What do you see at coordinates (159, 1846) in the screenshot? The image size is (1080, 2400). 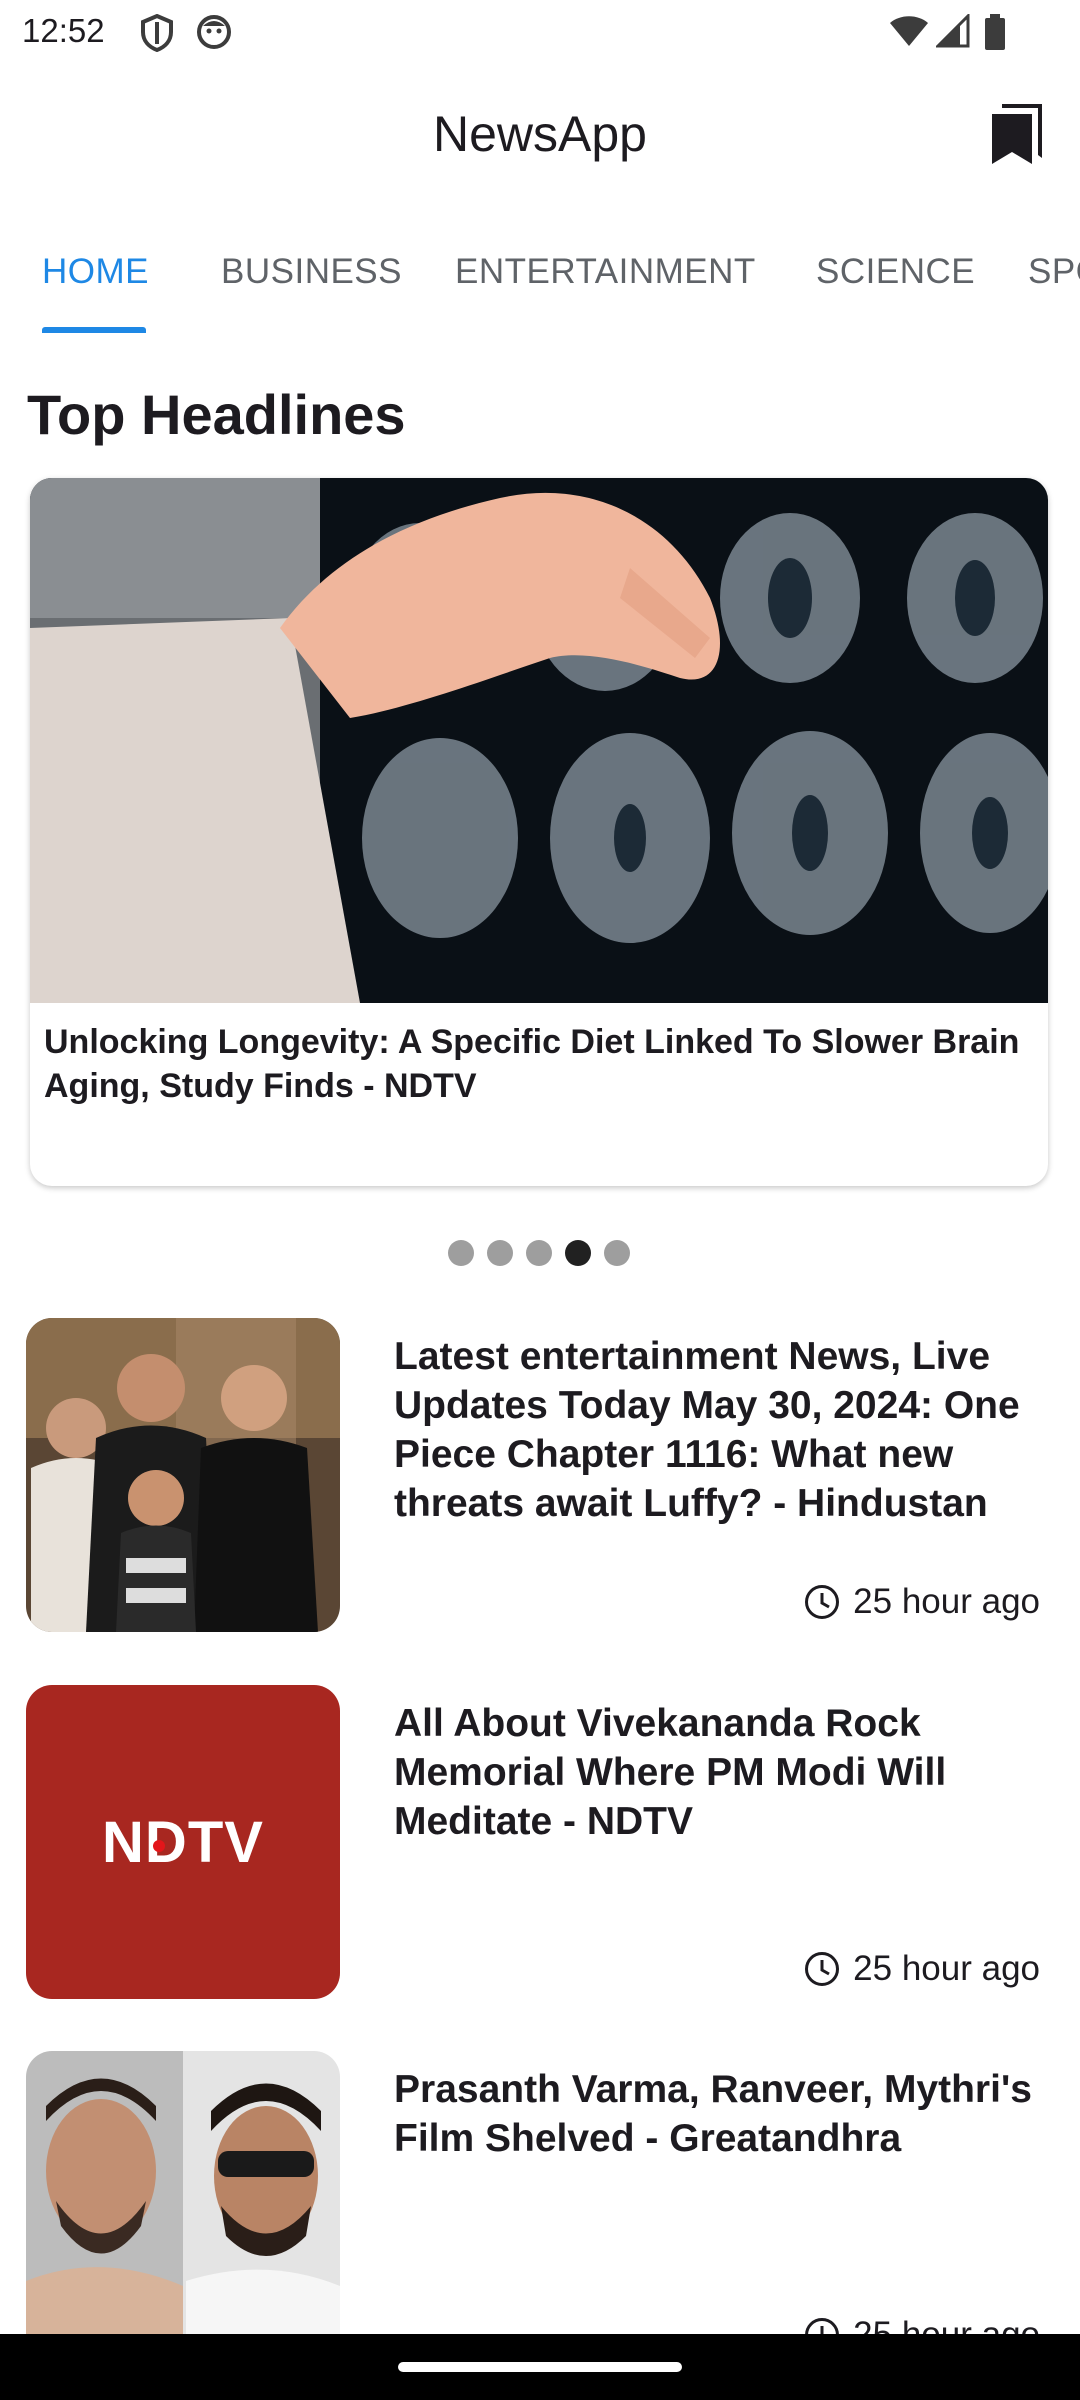 I see `ndtv-logo-dot` at bounding box center [159, 1846].